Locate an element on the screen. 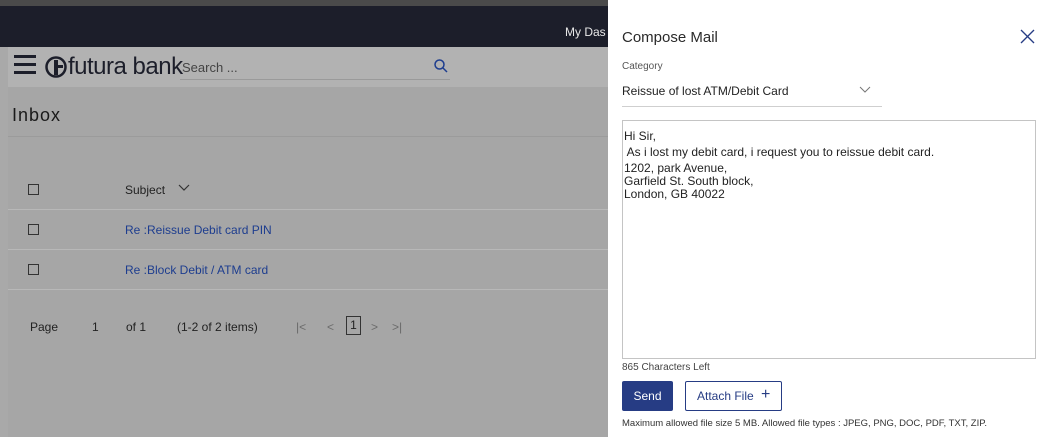 The width and height of the screenshot is (1039, 437). subject-column-header: Subject is located at coordinates (145, 190).